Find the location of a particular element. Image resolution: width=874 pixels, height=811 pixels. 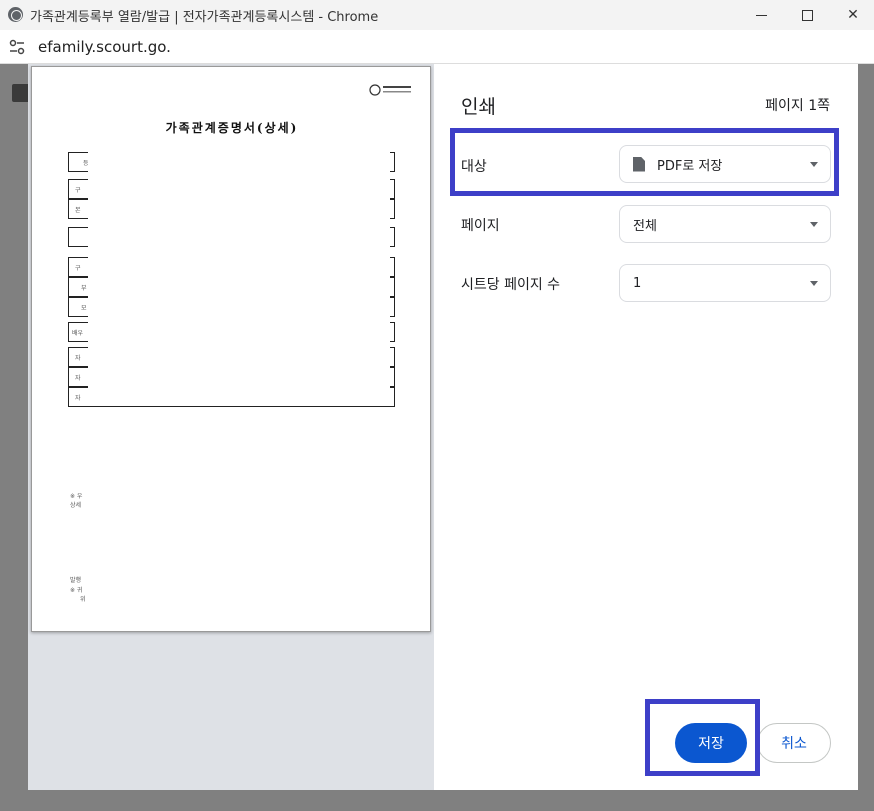

pages-label: 페이지 is located at coordinates (480, 226).